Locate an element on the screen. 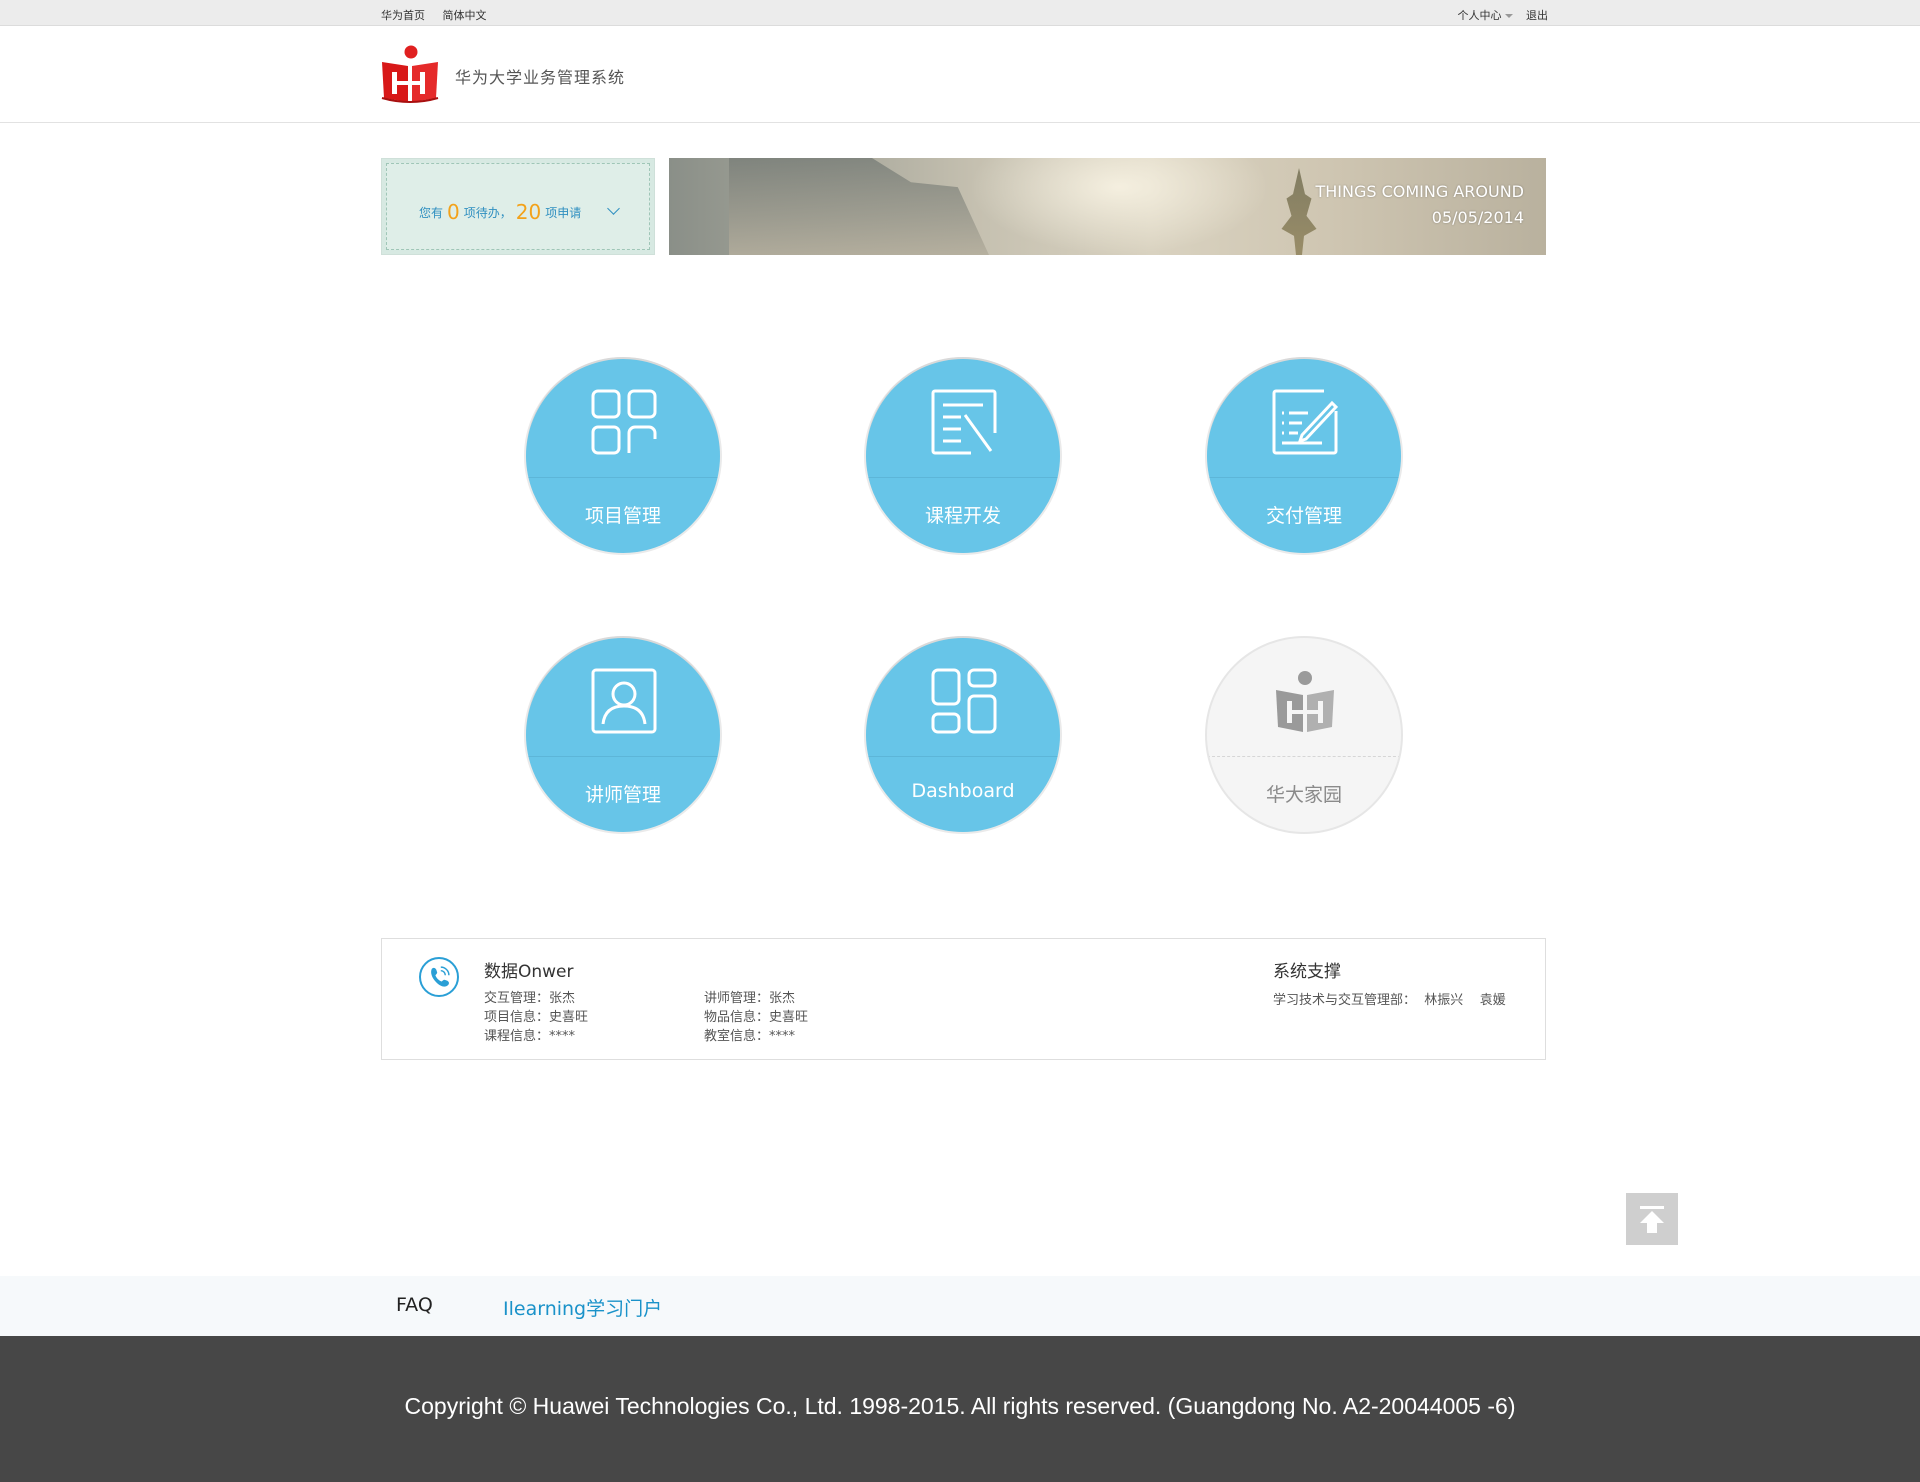  pending-label: 项待办， is located at coordinates (487, 213).